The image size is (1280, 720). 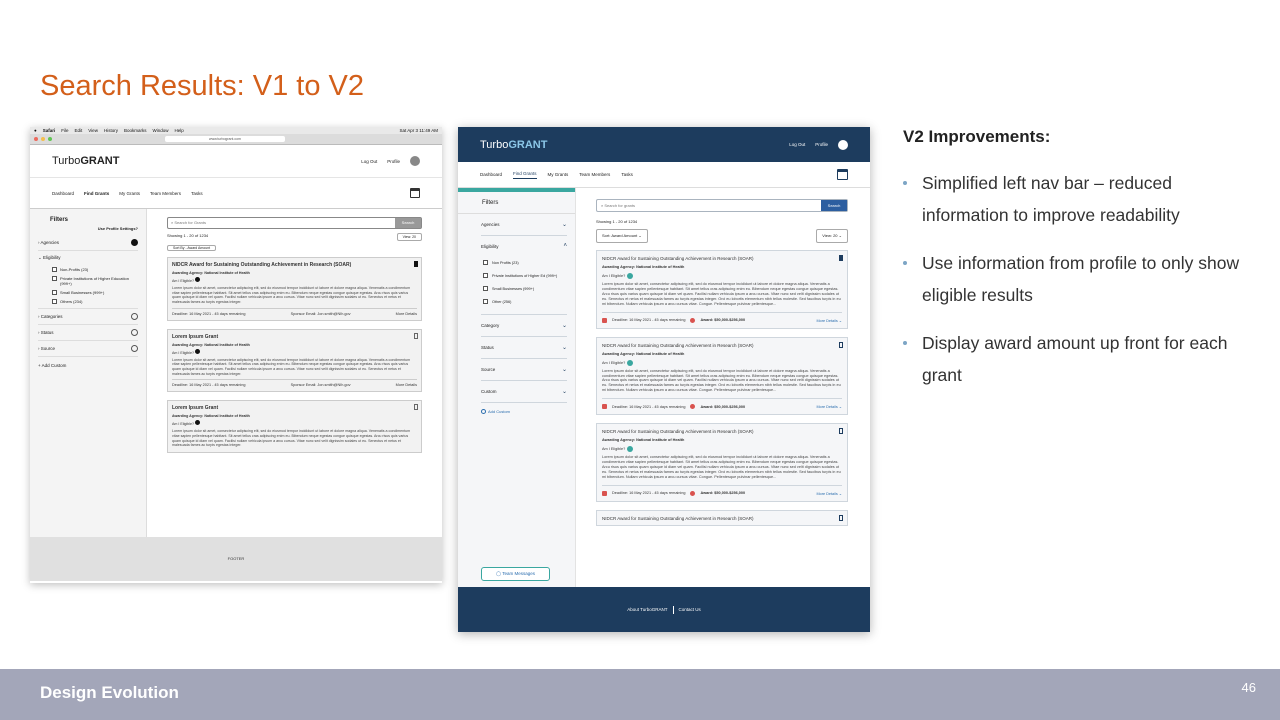 I want to click on filter-eligibility: Eligibility ˄, so click(x=524, y=246).